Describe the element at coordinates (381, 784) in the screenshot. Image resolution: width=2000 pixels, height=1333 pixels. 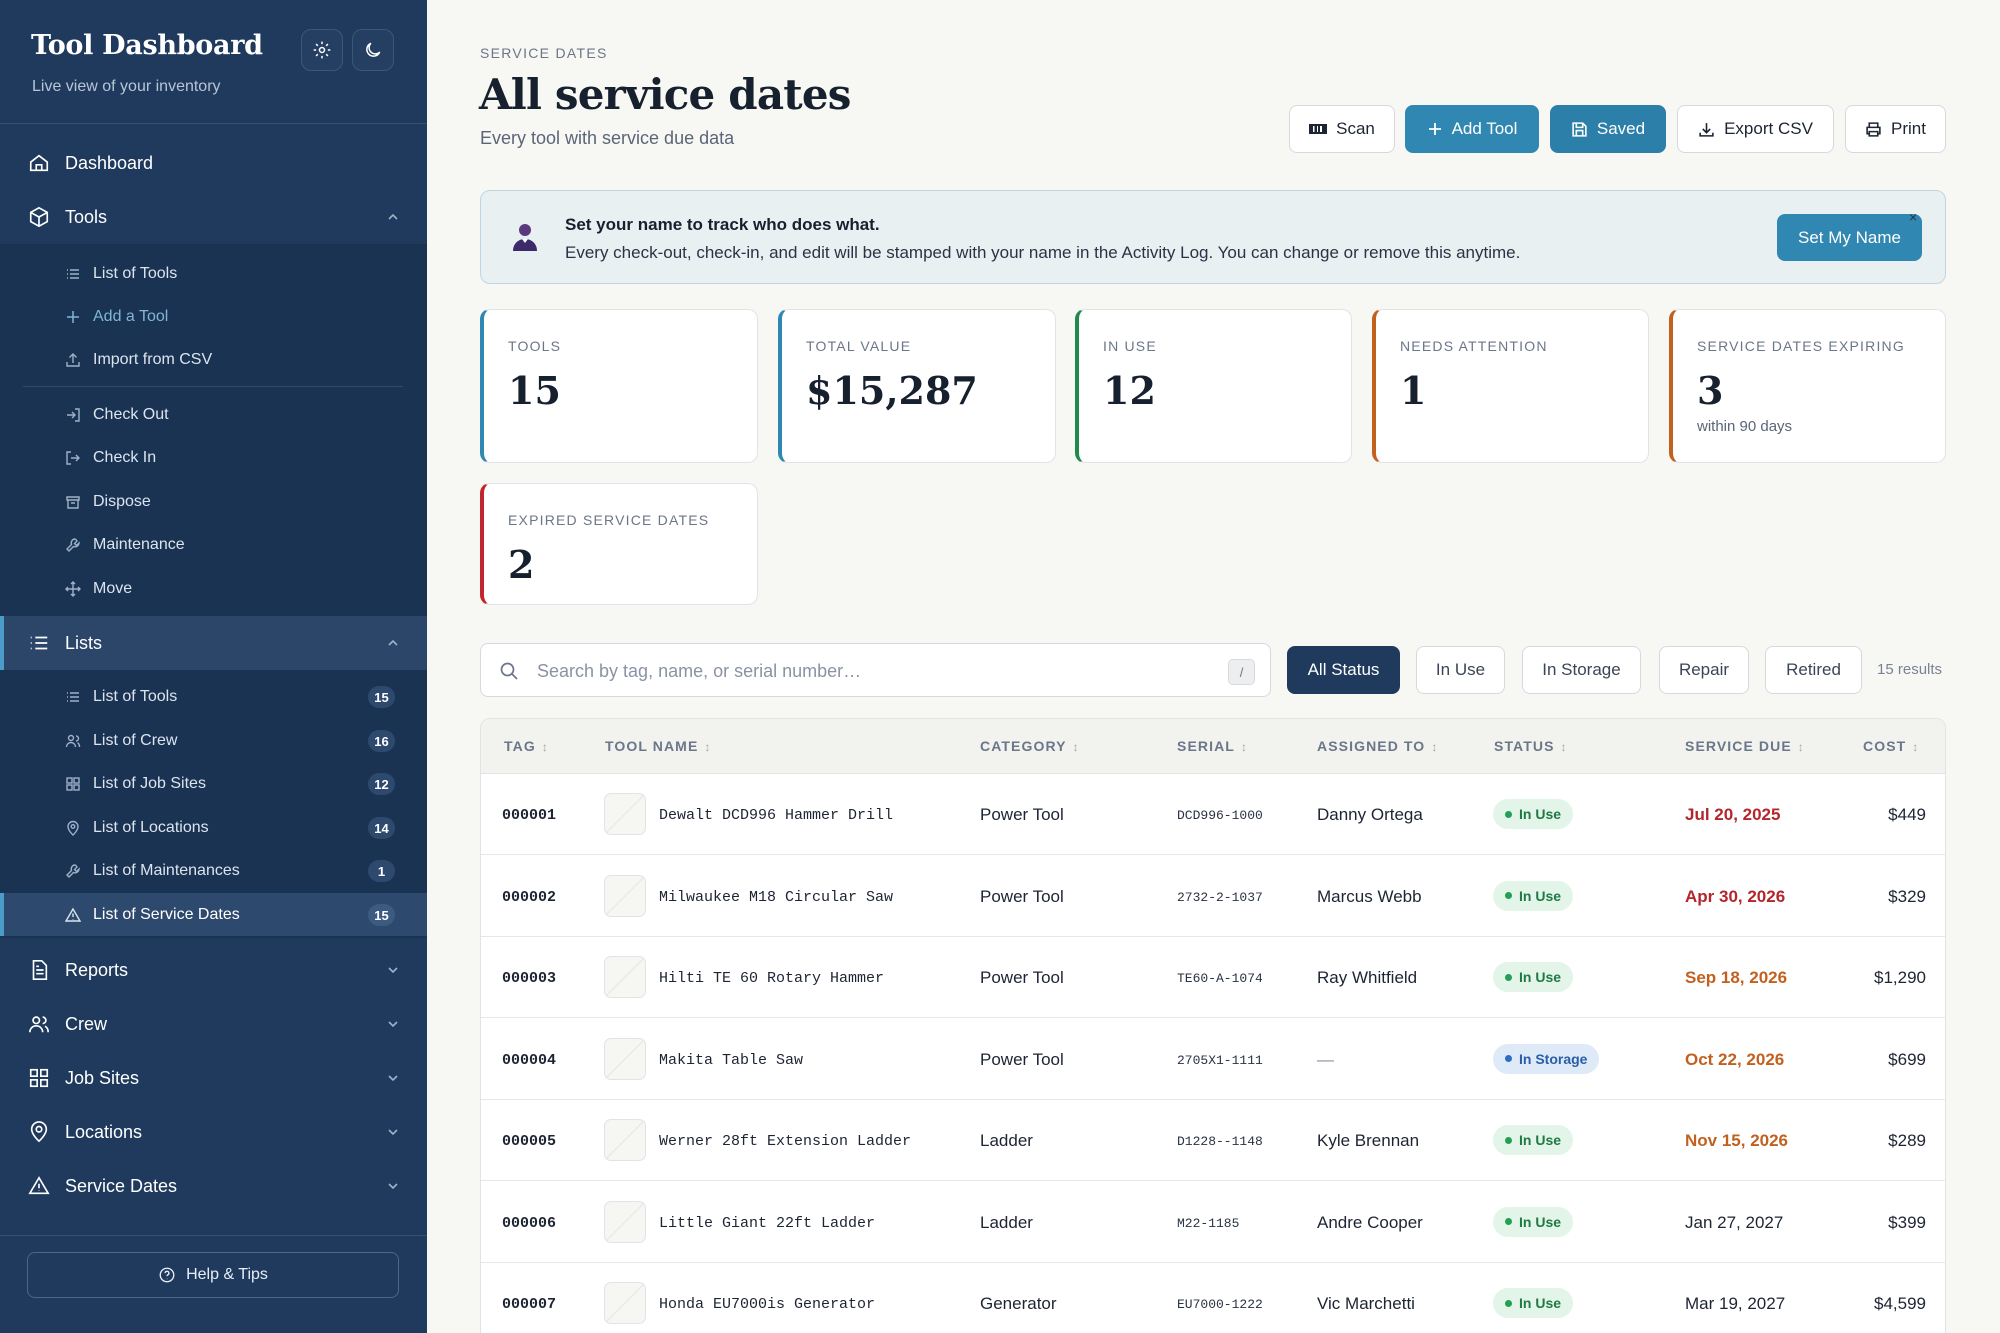
I see `count-badge: 12` at that location.